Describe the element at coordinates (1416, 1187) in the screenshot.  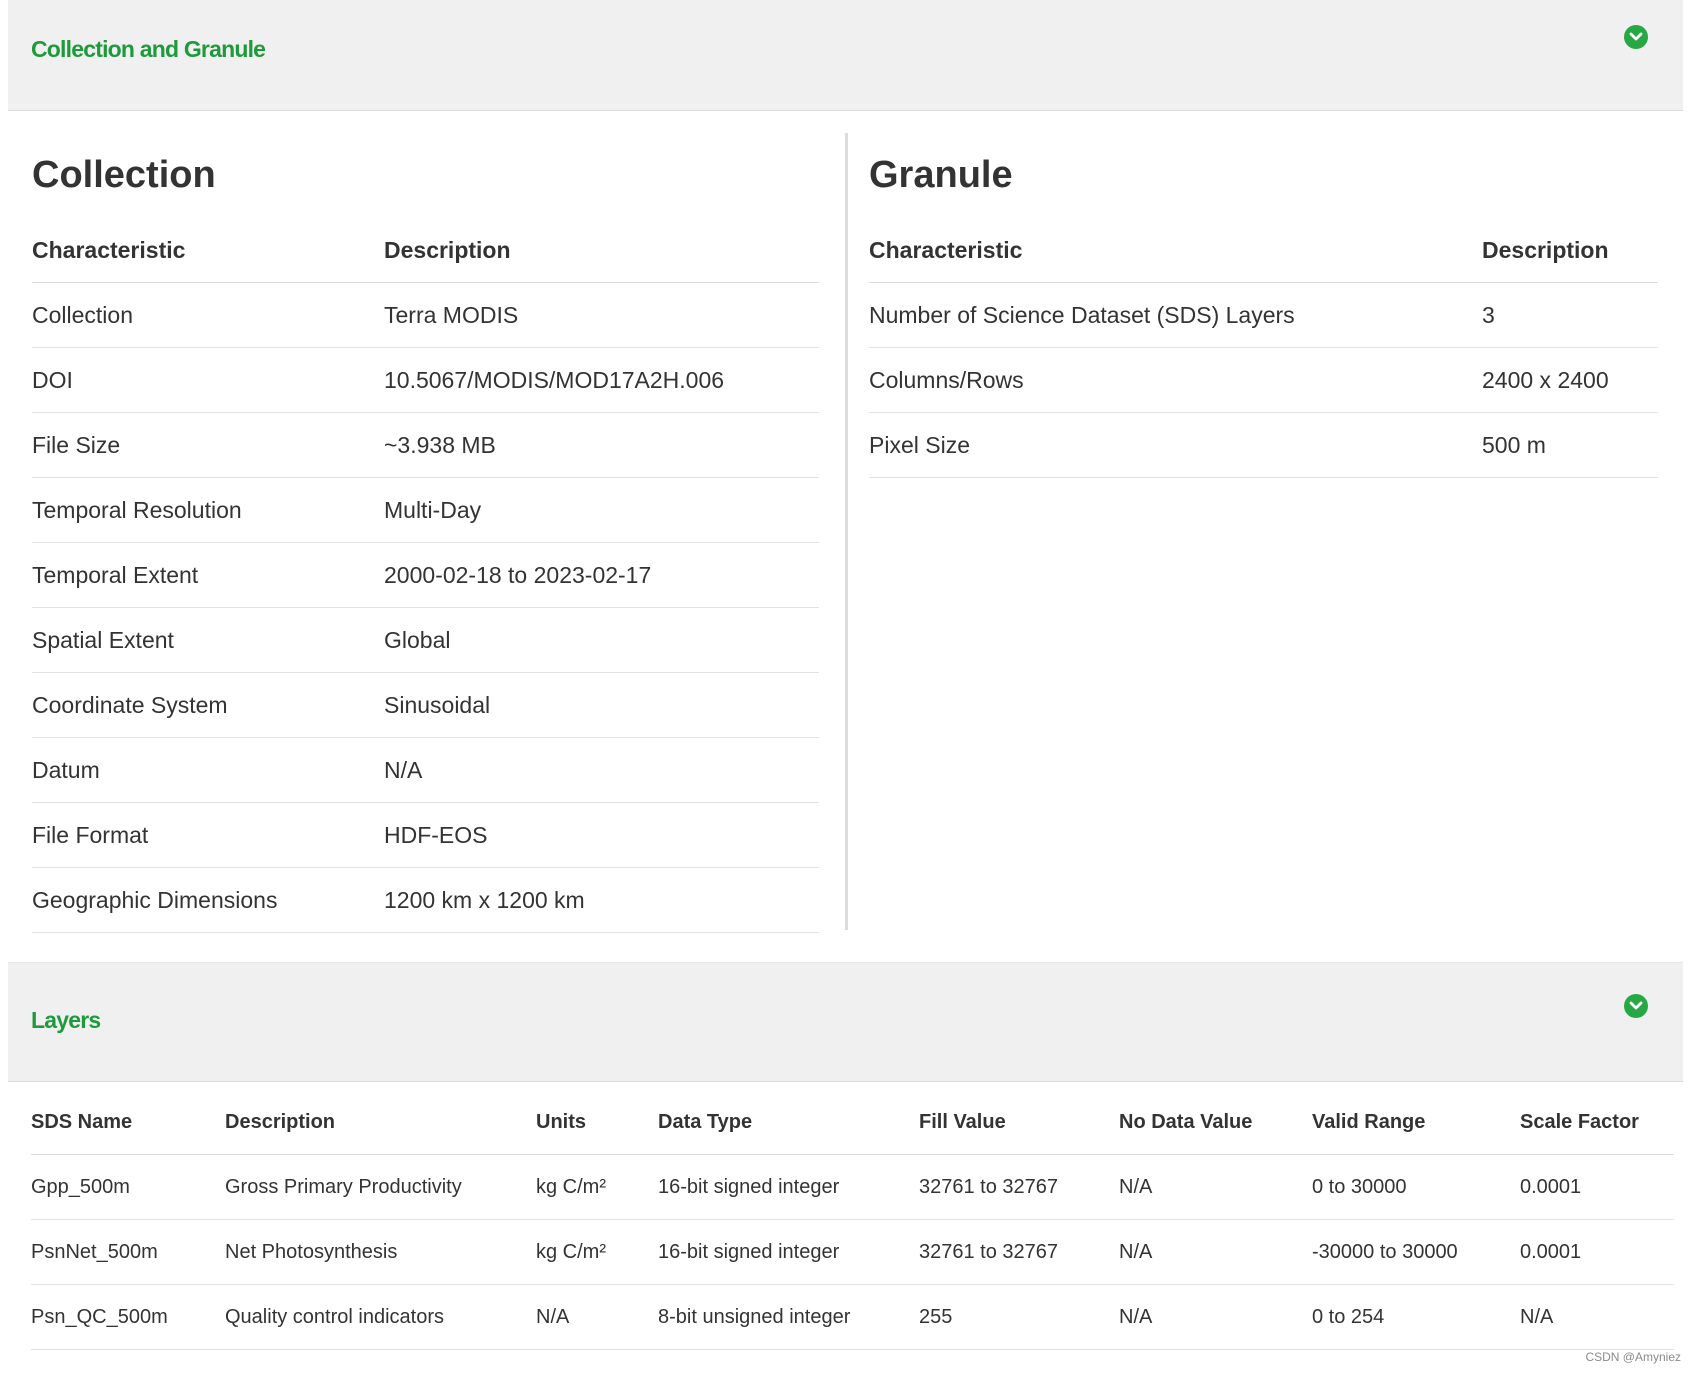
I see `valid-range-cell: 0 to 30000` at that location.